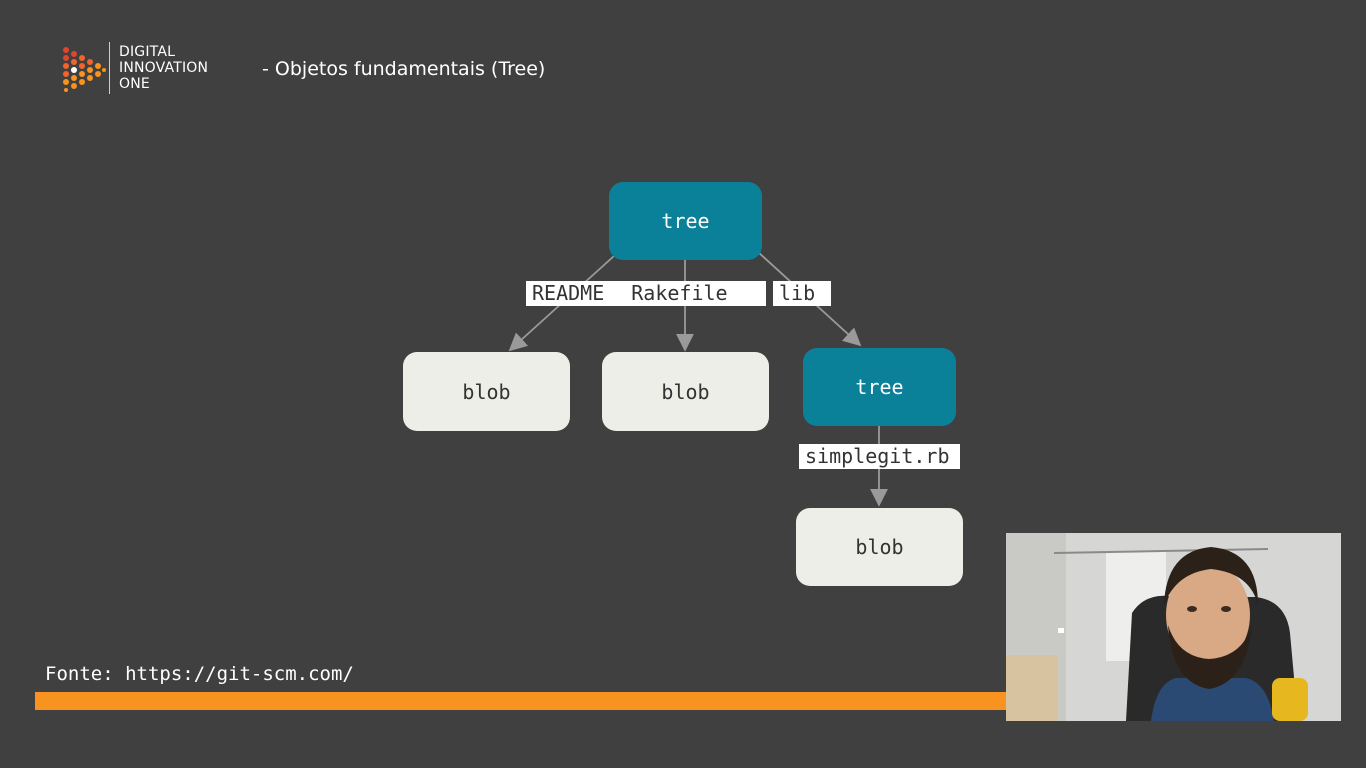 Image resolution: width=1366 pixels, height=768 pixels. I want to click on presenter-video-image, so click(1173, 627).